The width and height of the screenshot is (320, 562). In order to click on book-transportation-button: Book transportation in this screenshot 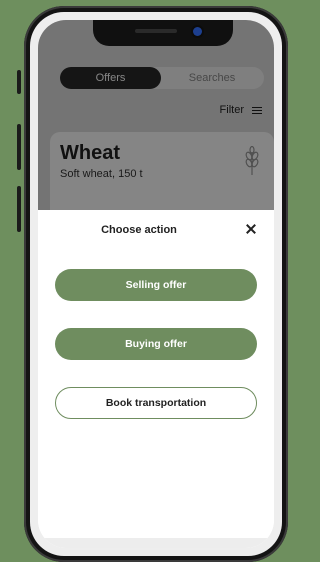, I will do `click(156, 403)`.